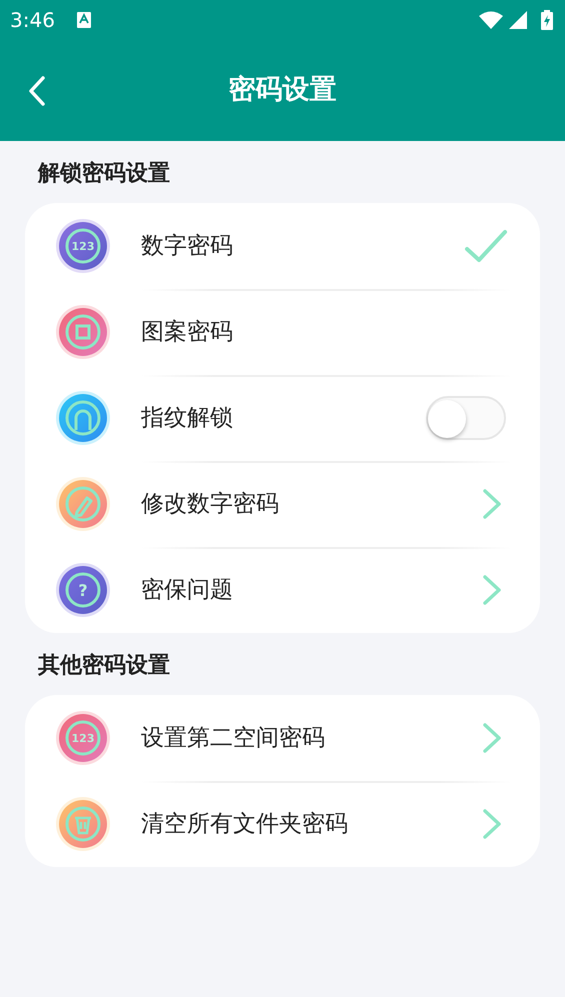 The width and height of the screenshot is (565, 997). Describe the element at coordinates (283, 590) in the screenshot. I see `setting-row: ? 密保问题` at that location.